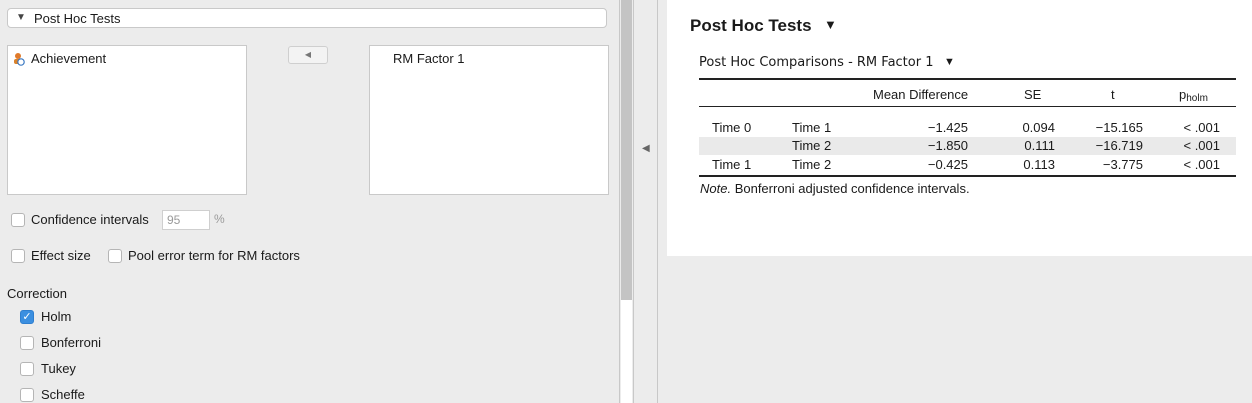  Describe the element at coordinates (90, 219) in the screenshot. I see `confidence-intervals-label: Confidence intervals` at that location.